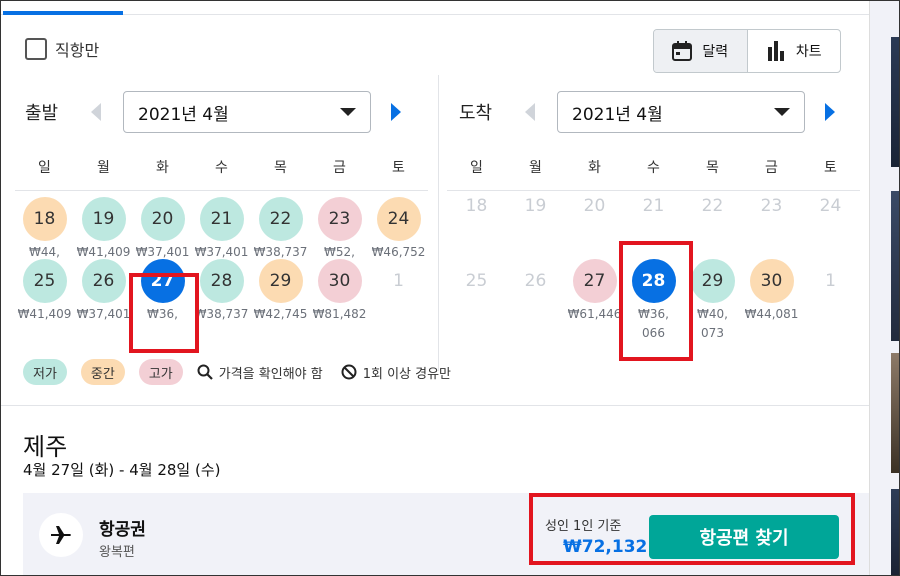 This screenshot has width=900, height=576. I want to click on direct-only-checkbox, so click(36, 49).